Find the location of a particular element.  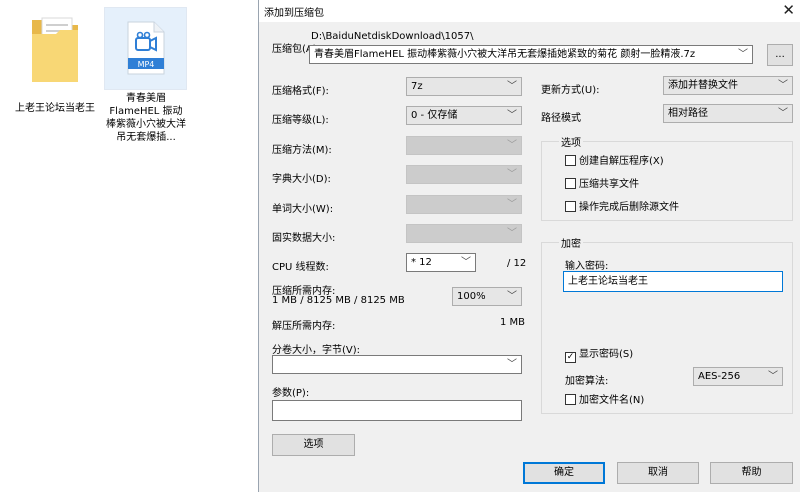

level-value: 0 - 仅存储 is located at coordinates (434, 115).